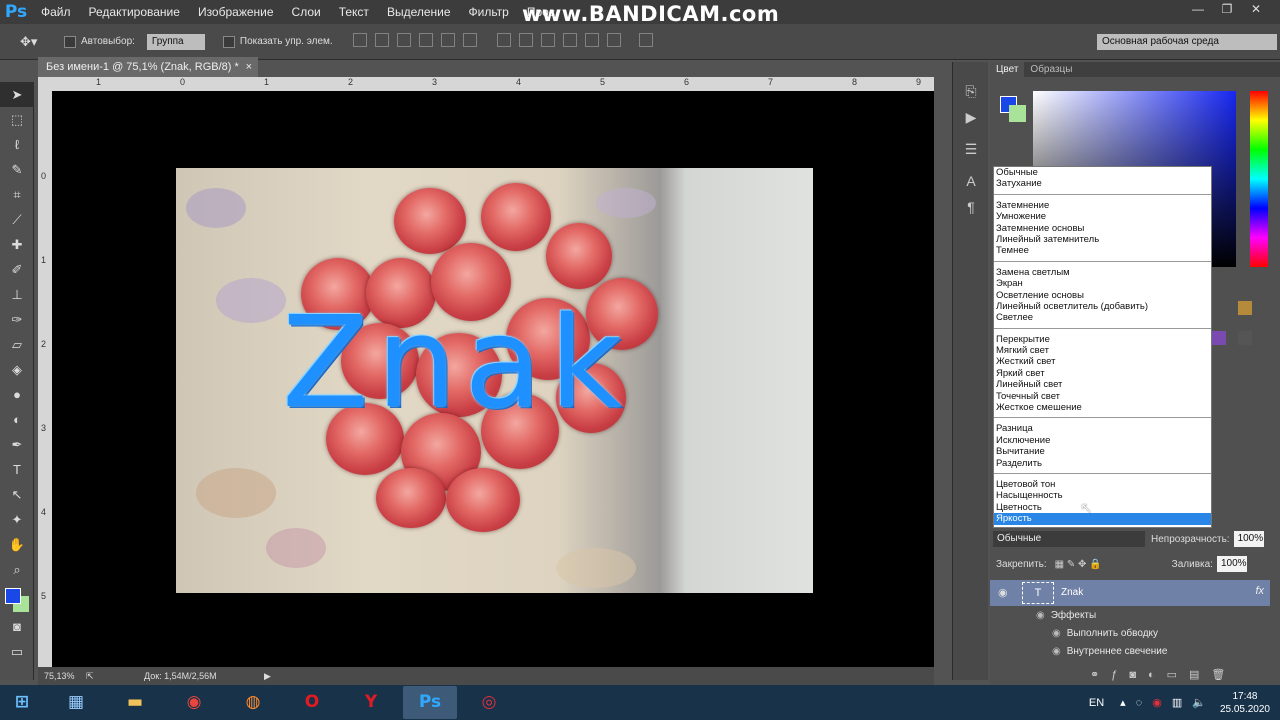 The width and height of the screenshot is (1280, 720). I want to click on status-arrow-icon: ▶, so click(267, 676).